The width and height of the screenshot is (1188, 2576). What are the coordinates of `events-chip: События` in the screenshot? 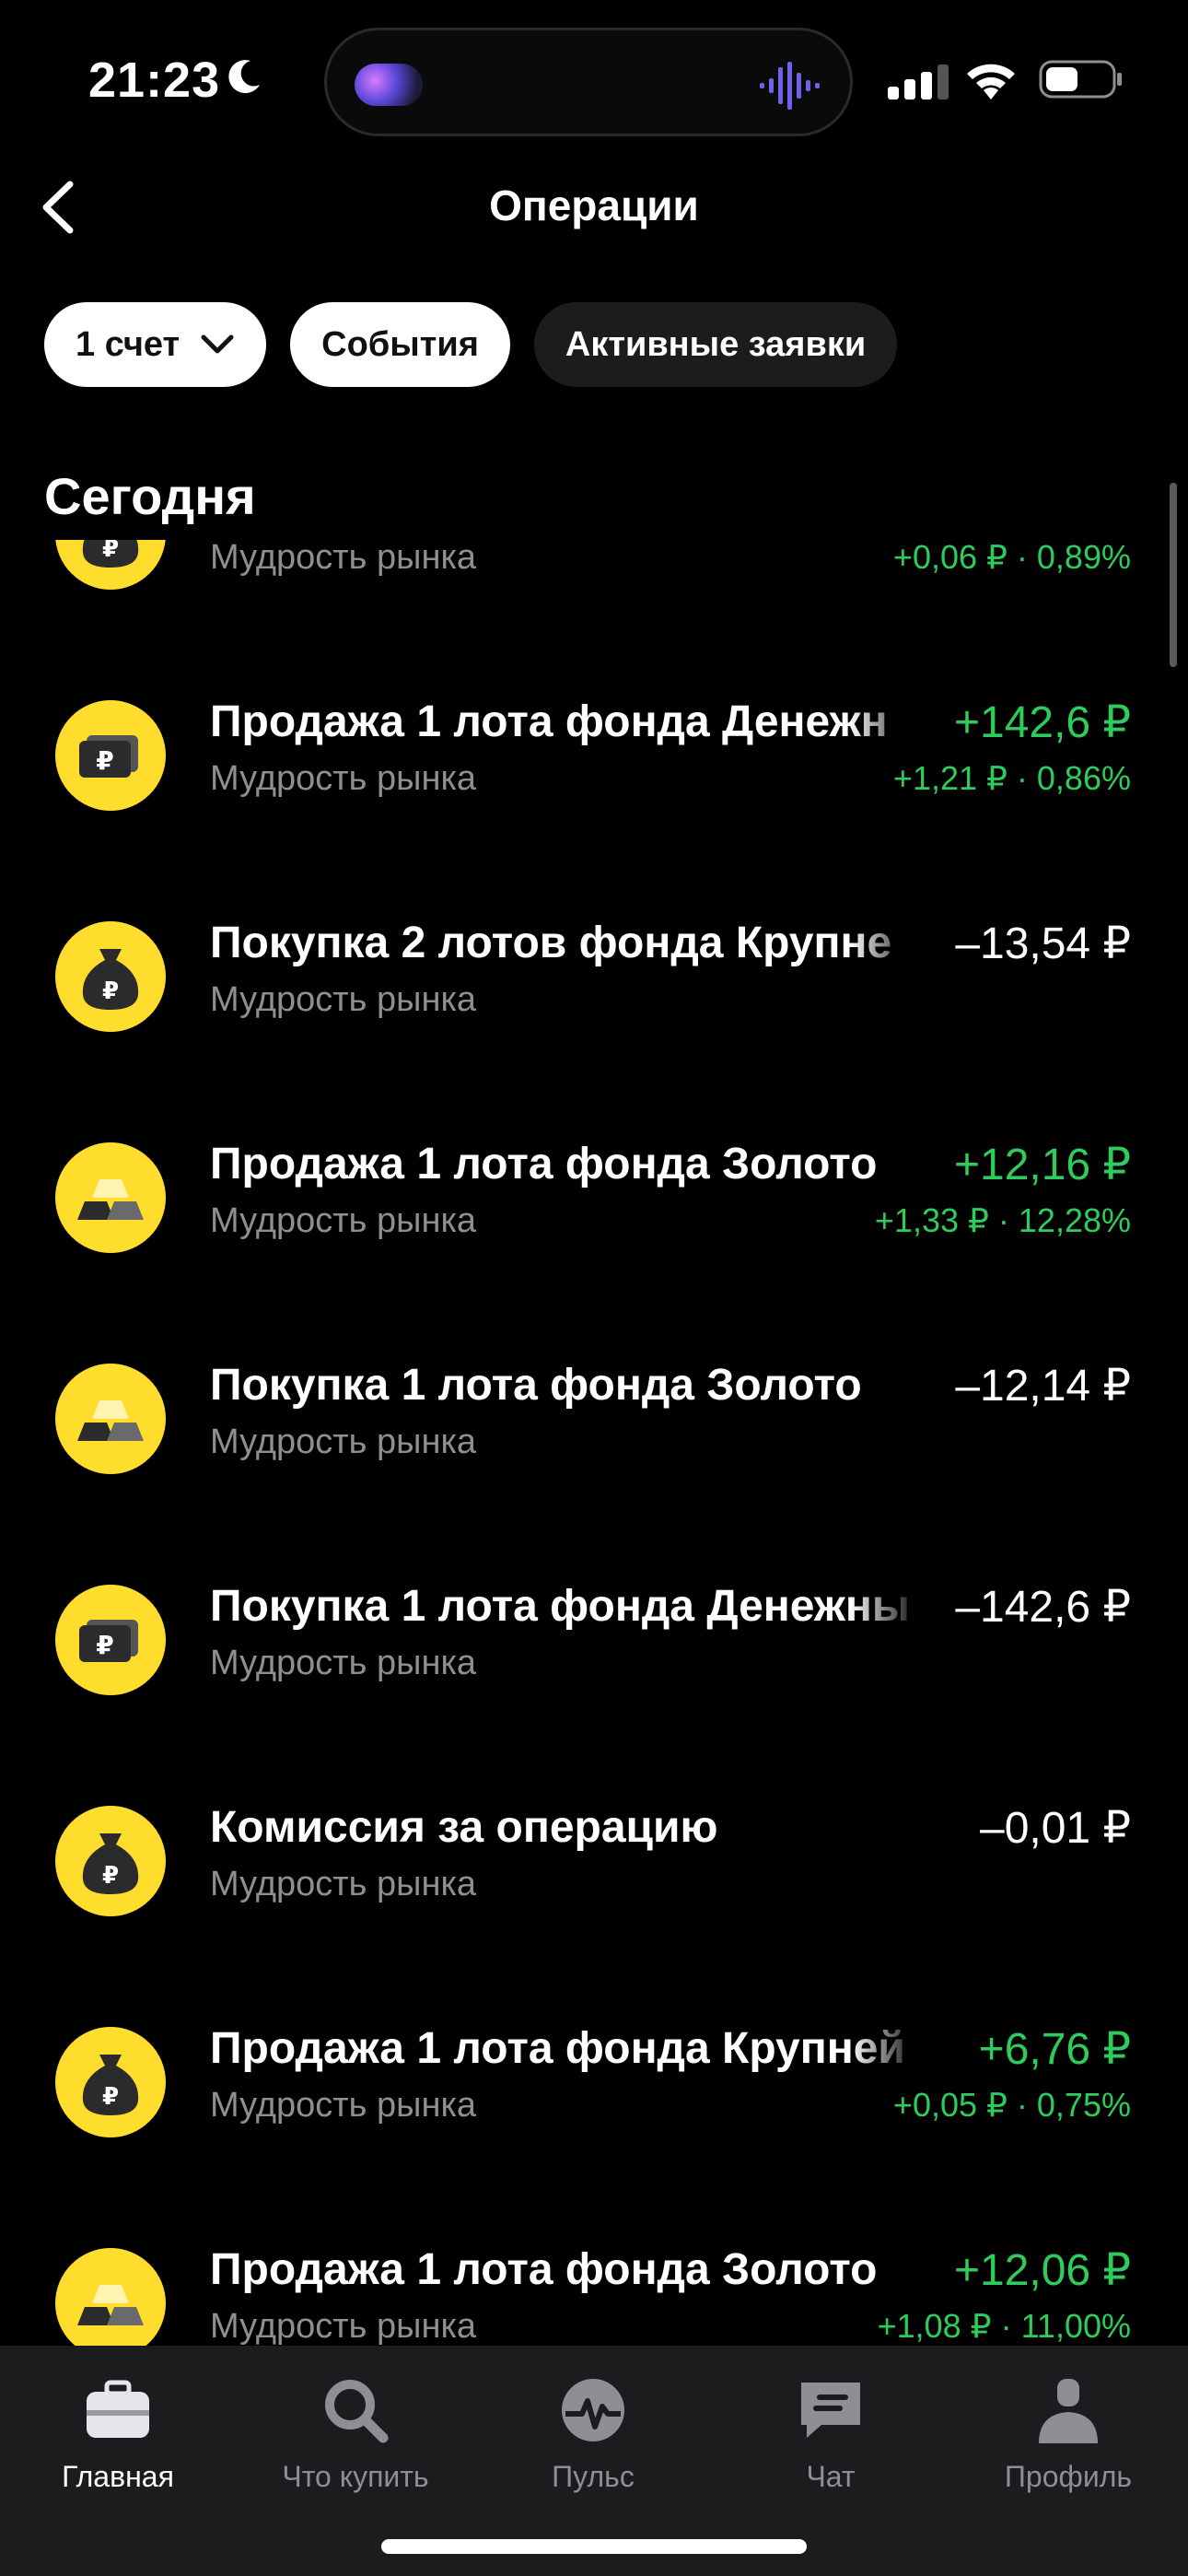 It's located at (400, 344).